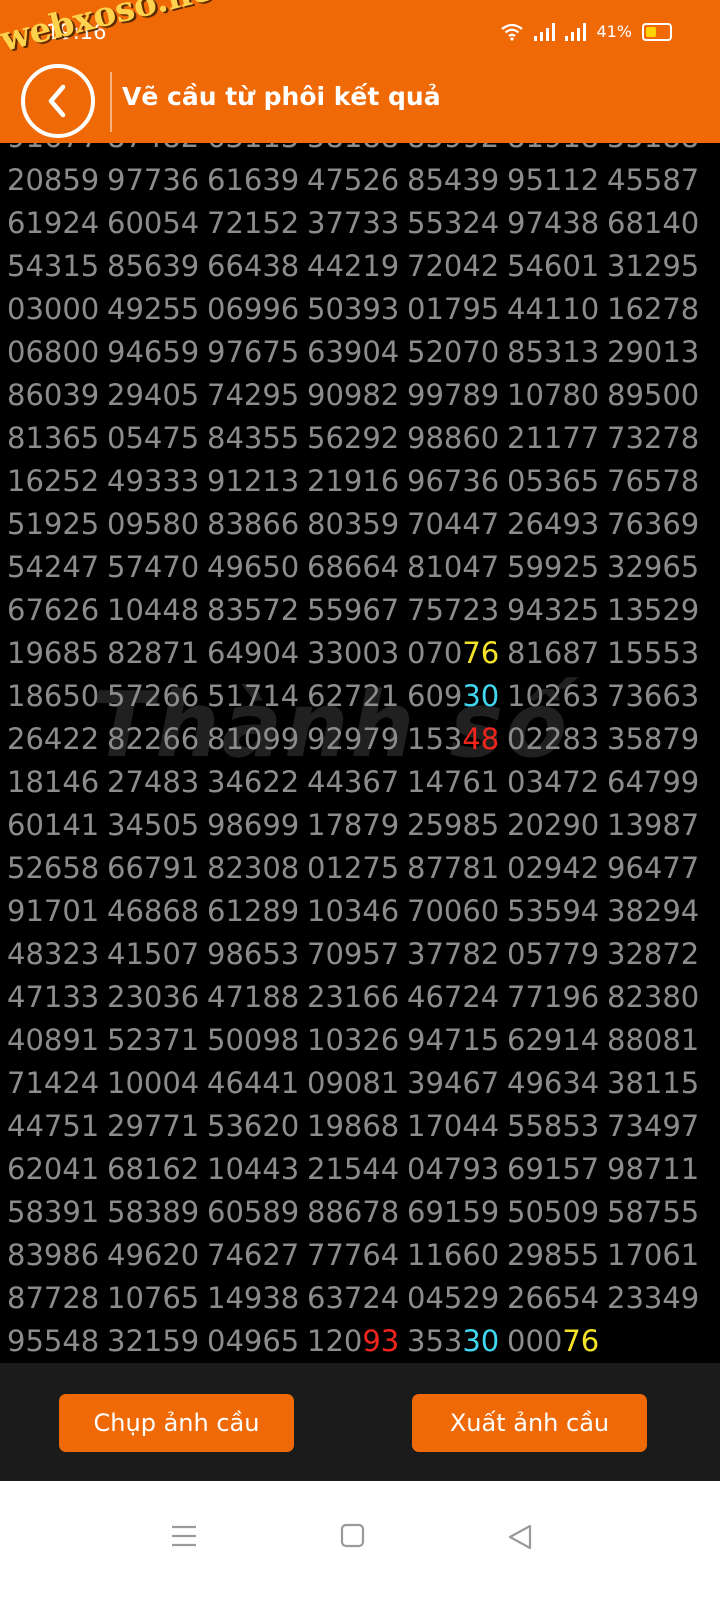 This screenshot has height=1600, width=720. Describe the element at coordinates (153, 1040) in the screenshot. I see `grid-cell: 52371` at that location.